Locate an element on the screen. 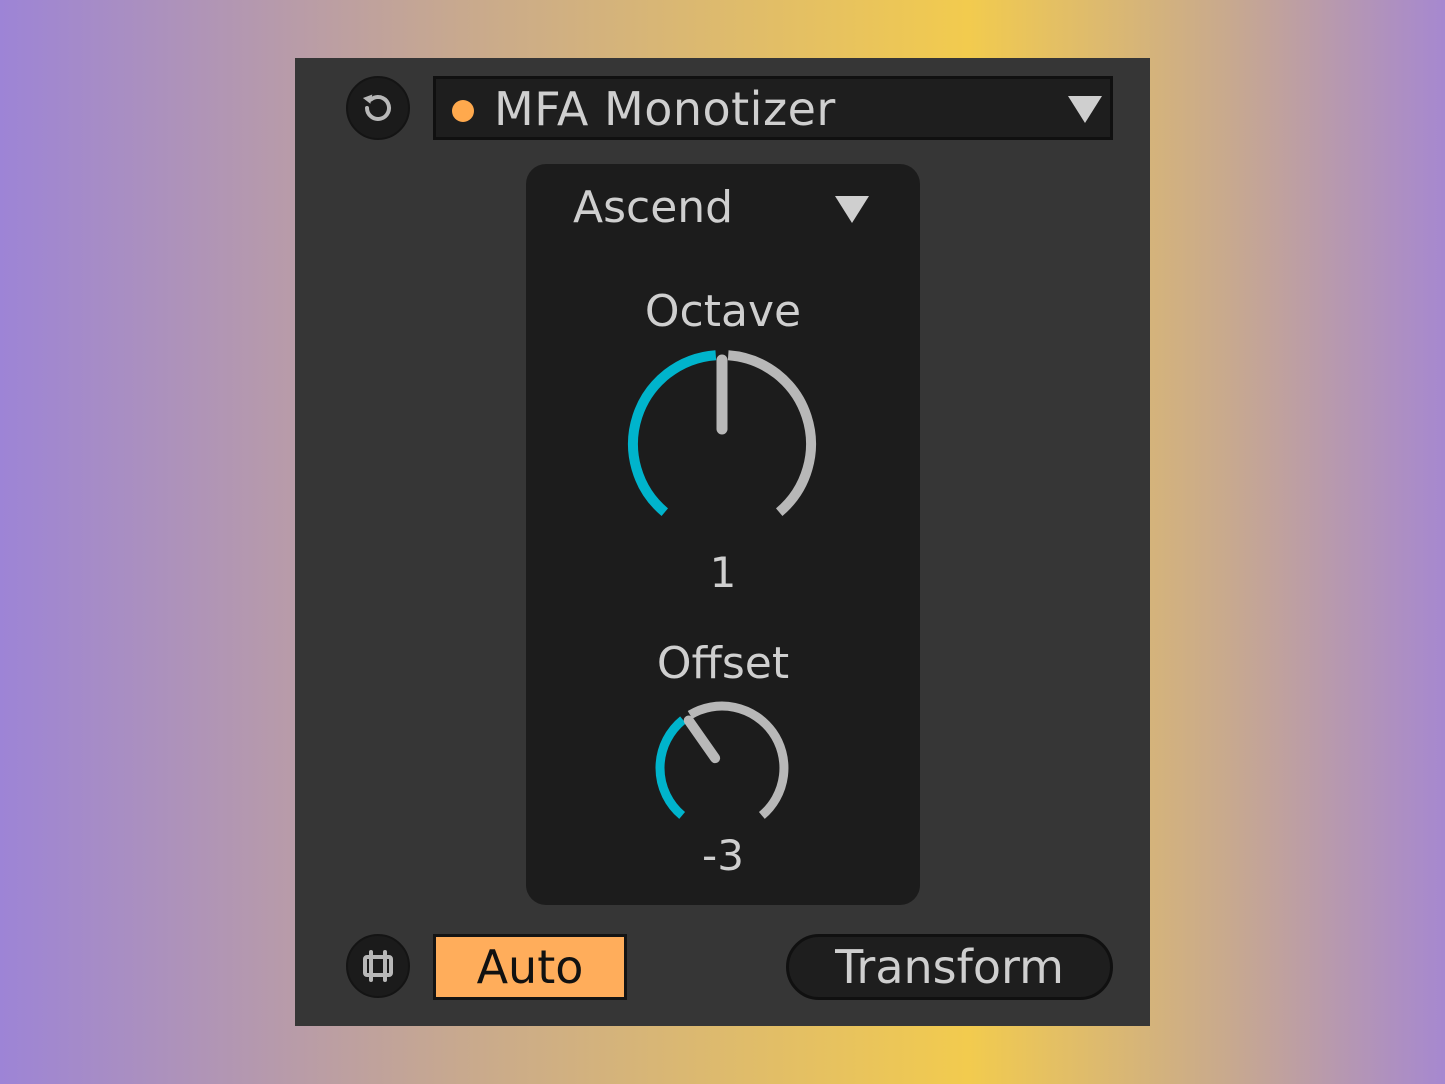  octave-knob-fill is located at coordinates (672, 433).